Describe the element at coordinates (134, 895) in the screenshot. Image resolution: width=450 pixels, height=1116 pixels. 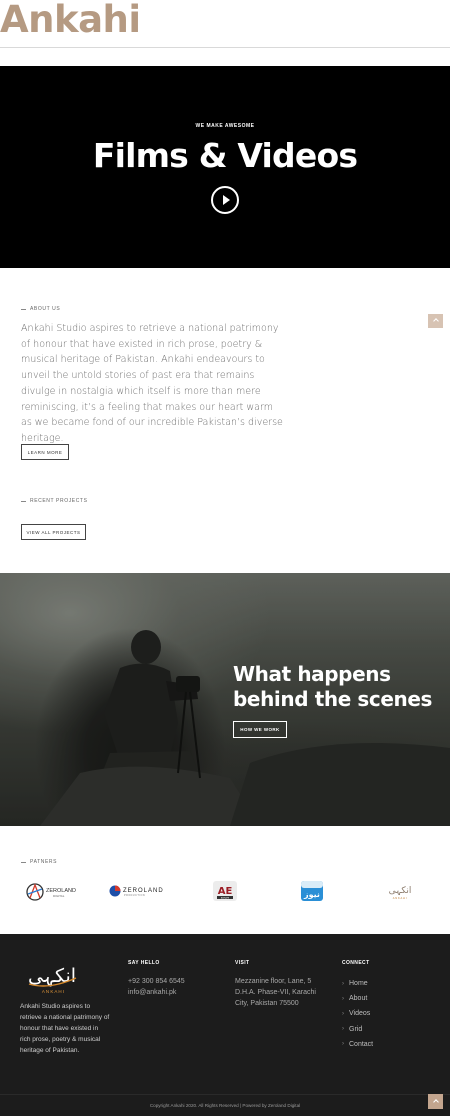
I see `partner-sub: PRODUCTION` at that location.